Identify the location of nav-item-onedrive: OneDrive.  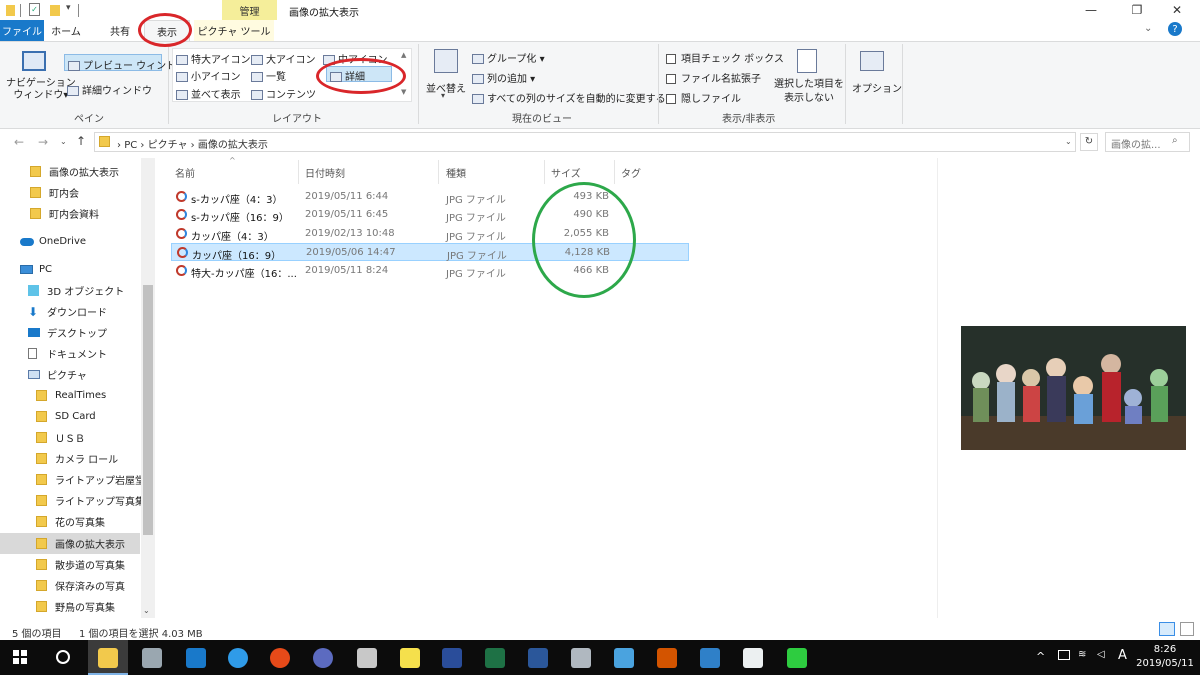
(80, 241).